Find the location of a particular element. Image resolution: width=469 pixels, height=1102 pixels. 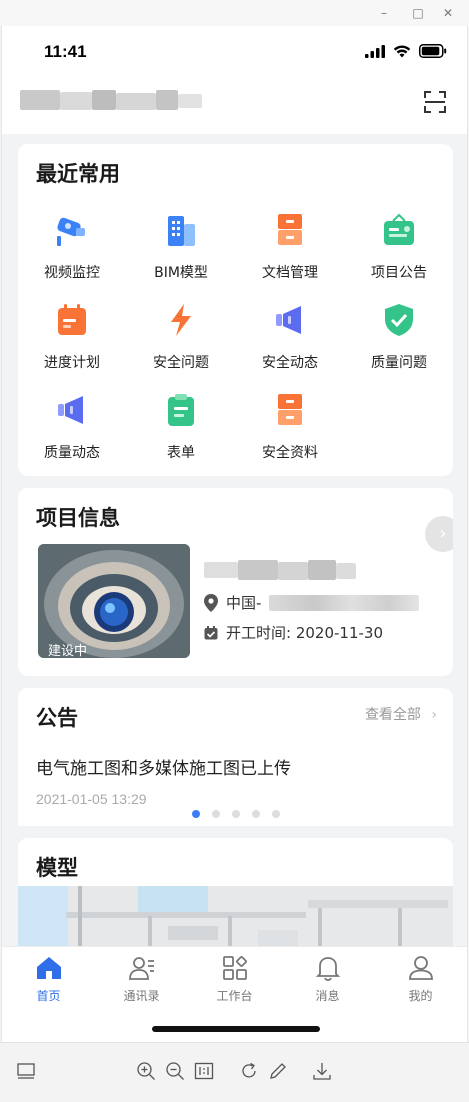

shortcut-label: 安全资料 is located at coordinates (290, 453).